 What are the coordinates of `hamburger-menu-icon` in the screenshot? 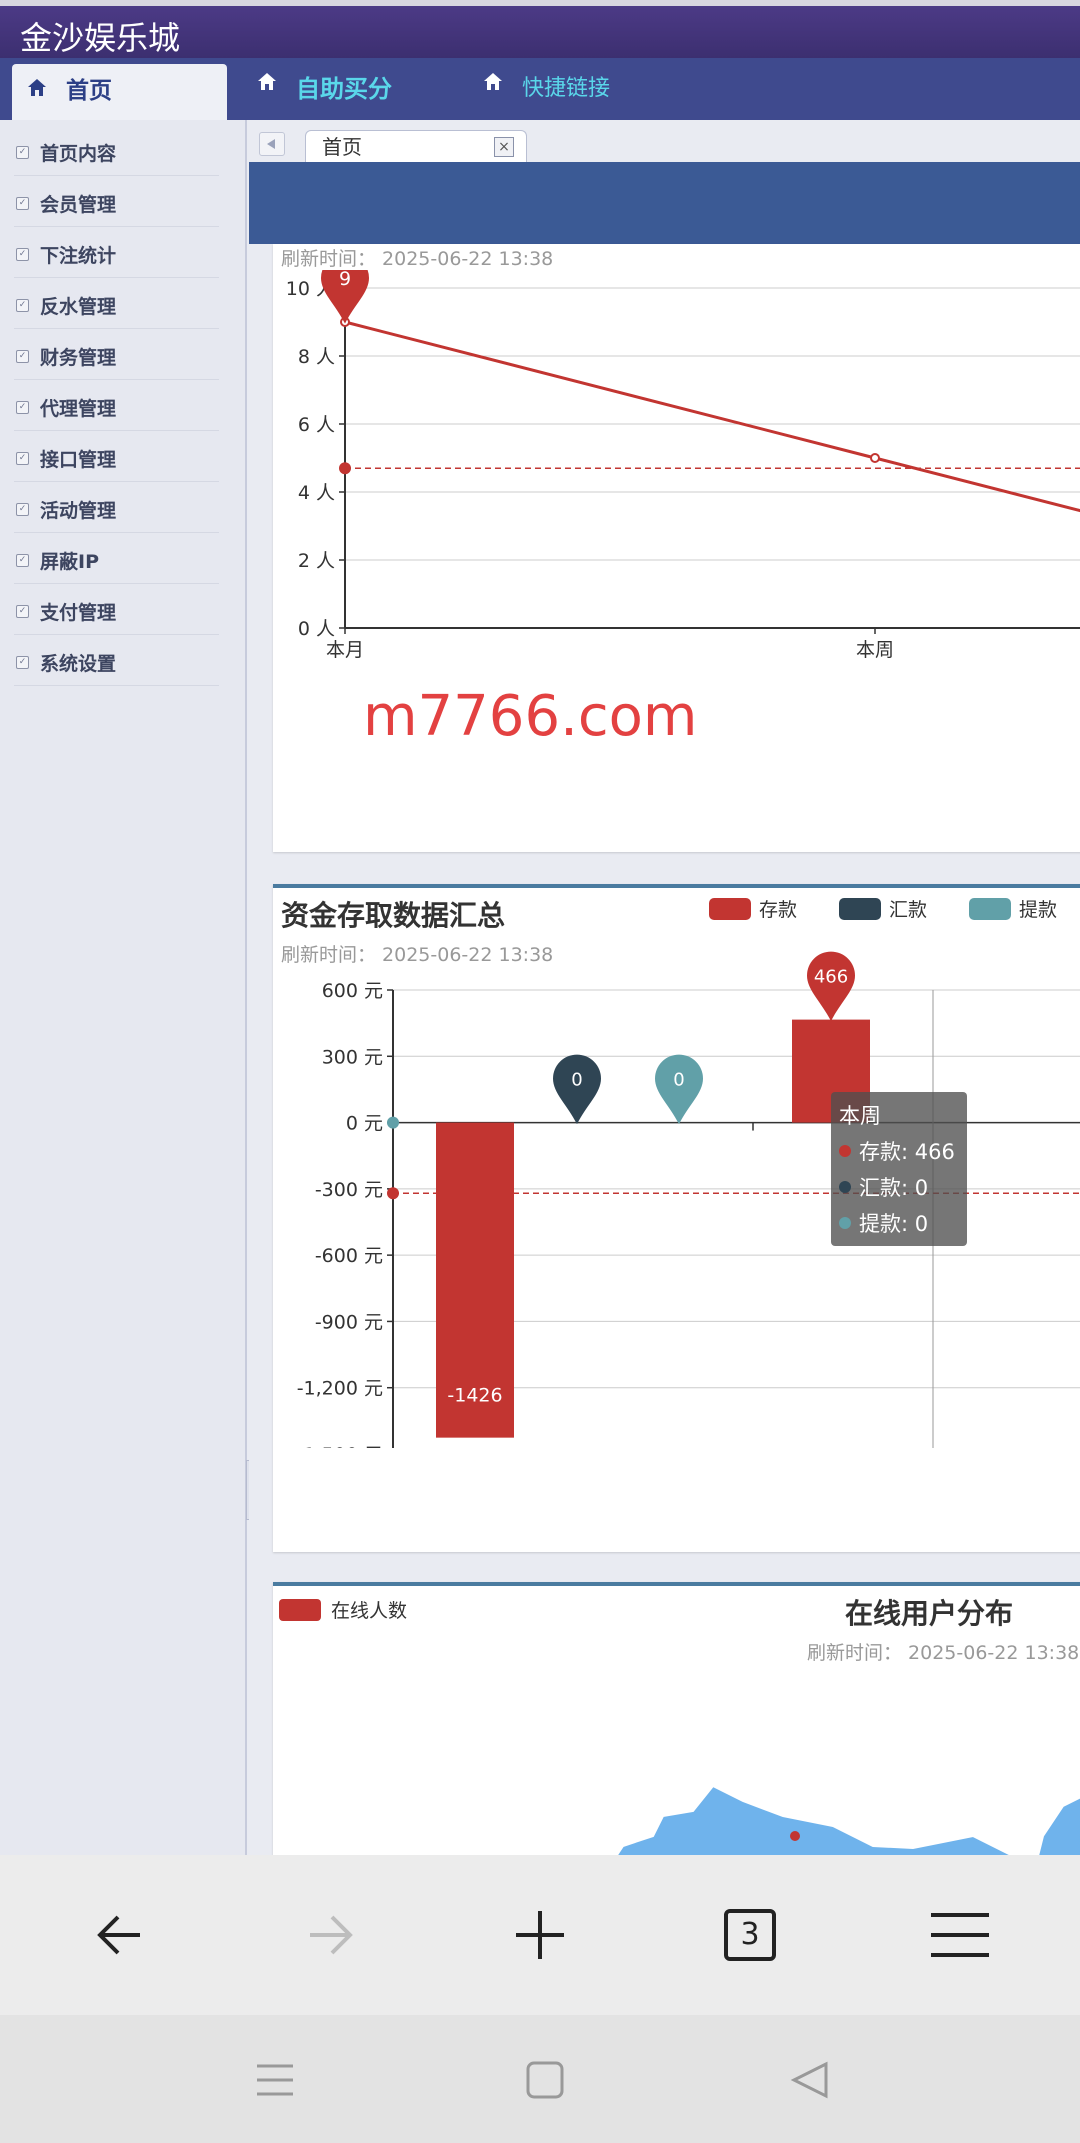 It's located at (960, 1935).